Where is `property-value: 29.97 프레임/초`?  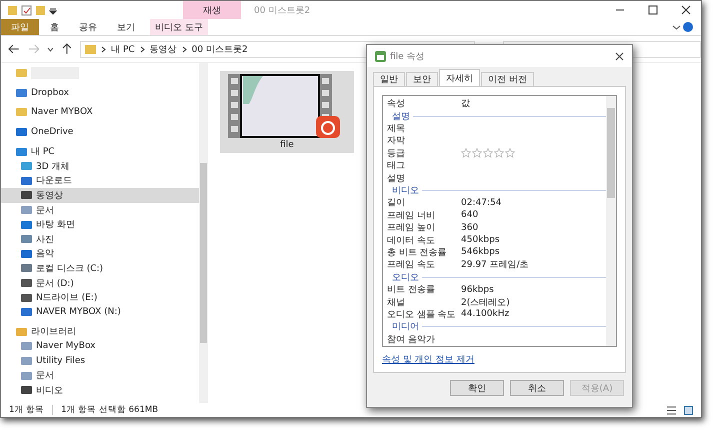 property-value: 29.97 프레임/초 is located at coordinates (495, 265).